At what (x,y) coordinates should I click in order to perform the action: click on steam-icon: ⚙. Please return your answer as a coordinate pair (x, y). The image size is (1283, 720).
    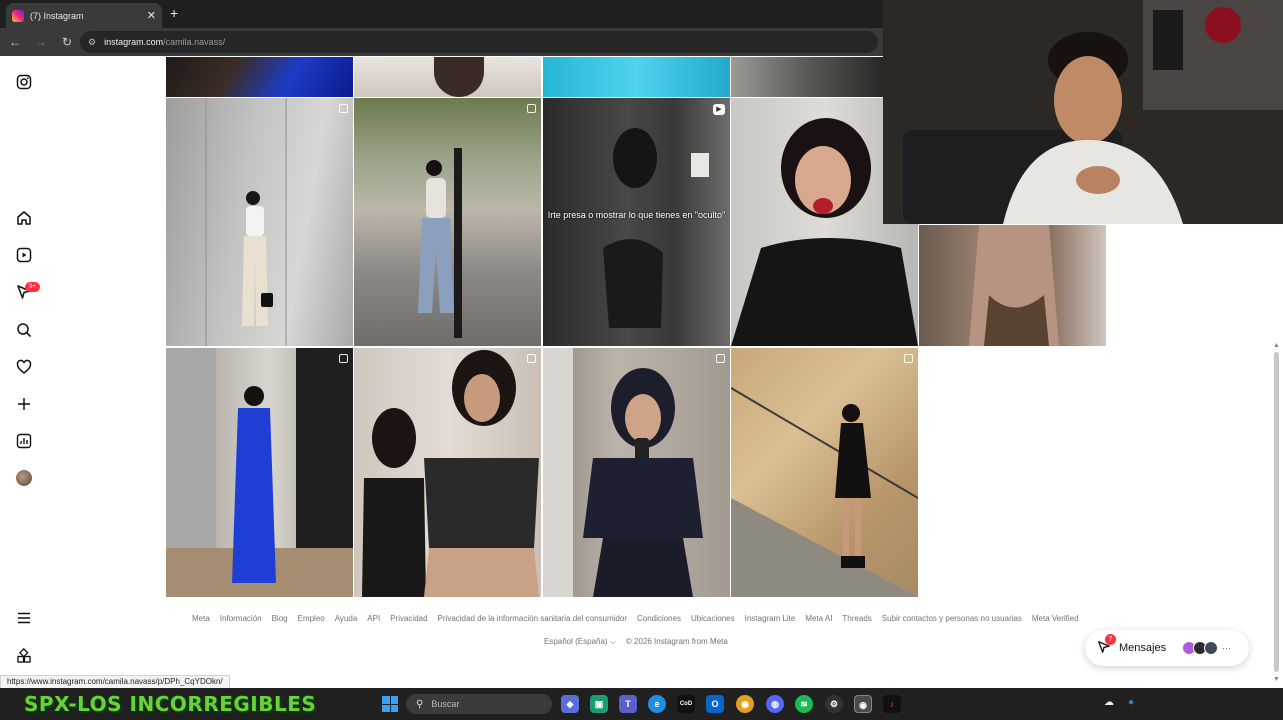
    Looking at the image, I should click on (834, 704).